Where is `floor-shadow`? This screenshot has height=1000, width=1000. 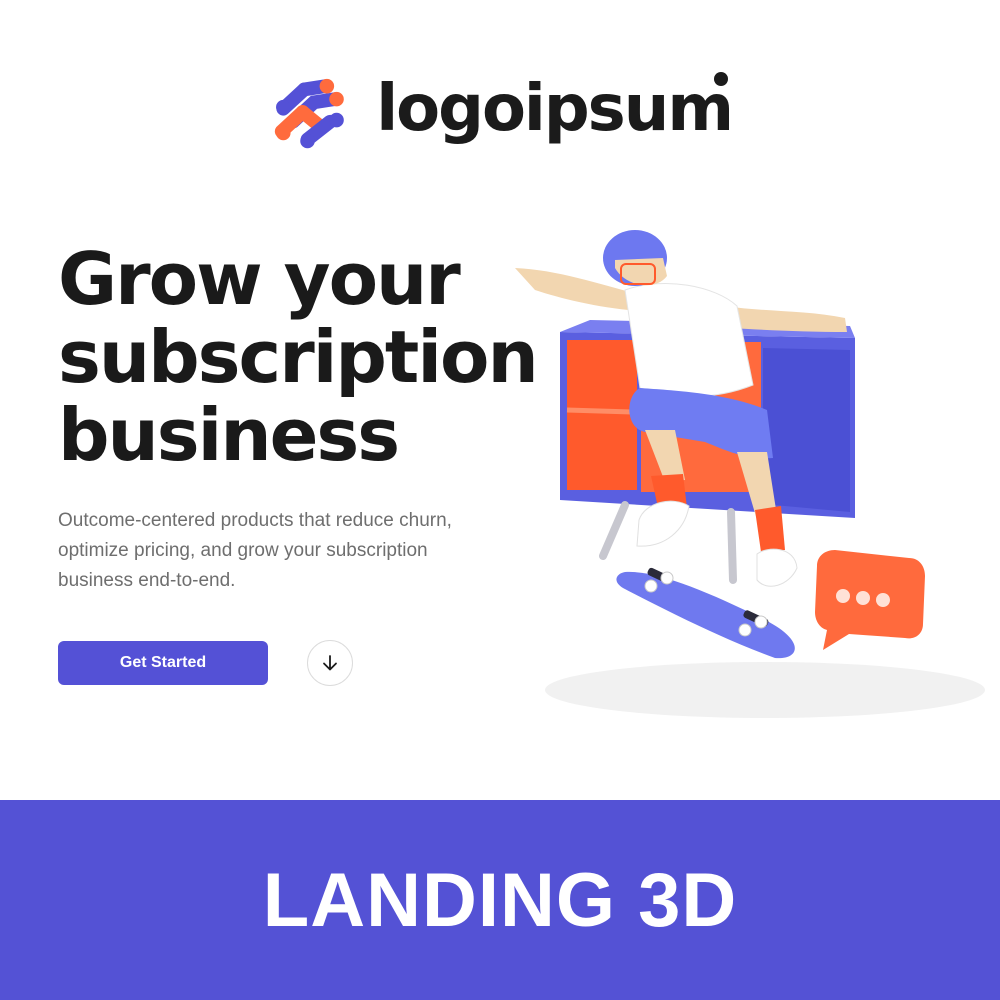
floor-shadow is located at coordinates (765, 690).